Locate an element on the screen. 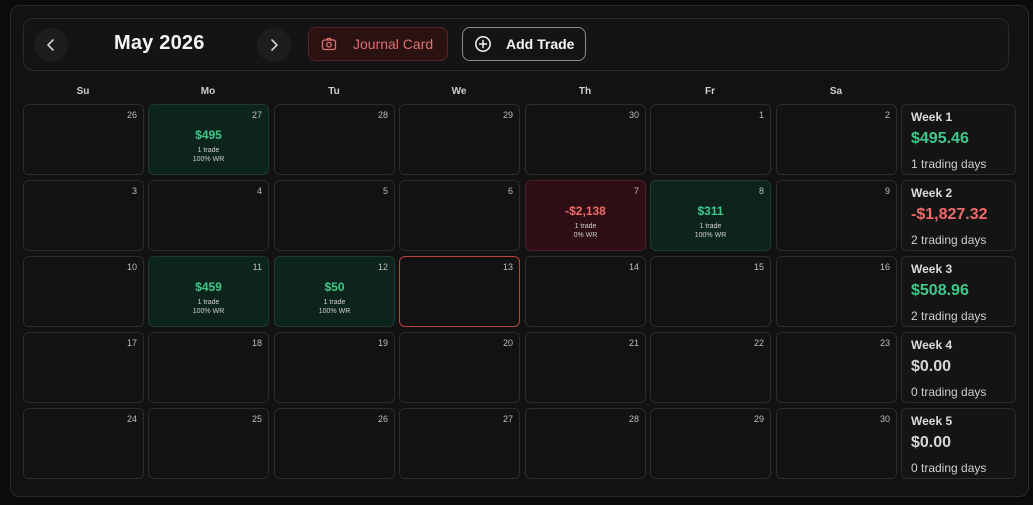 The width and height of the screenshot is (1033, 505). day-number: 21 is located at coordinates (633, 343).